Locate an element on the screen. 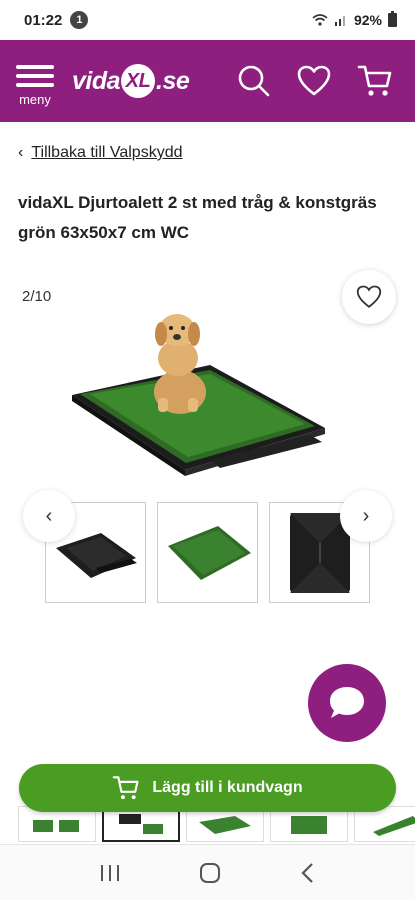 The height and width of the screenshot is (900, 415). back-link: ‹ Tillbaka till Valpskydd is located at coordinates (100, 153).